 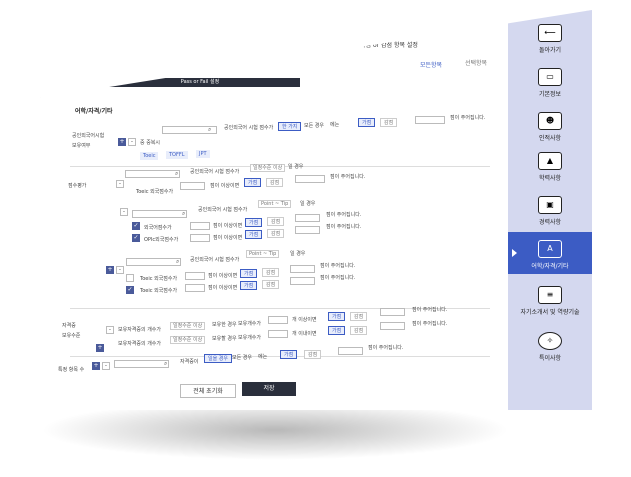 I want to click on checkbox-4a, so click(x=130, y=278).